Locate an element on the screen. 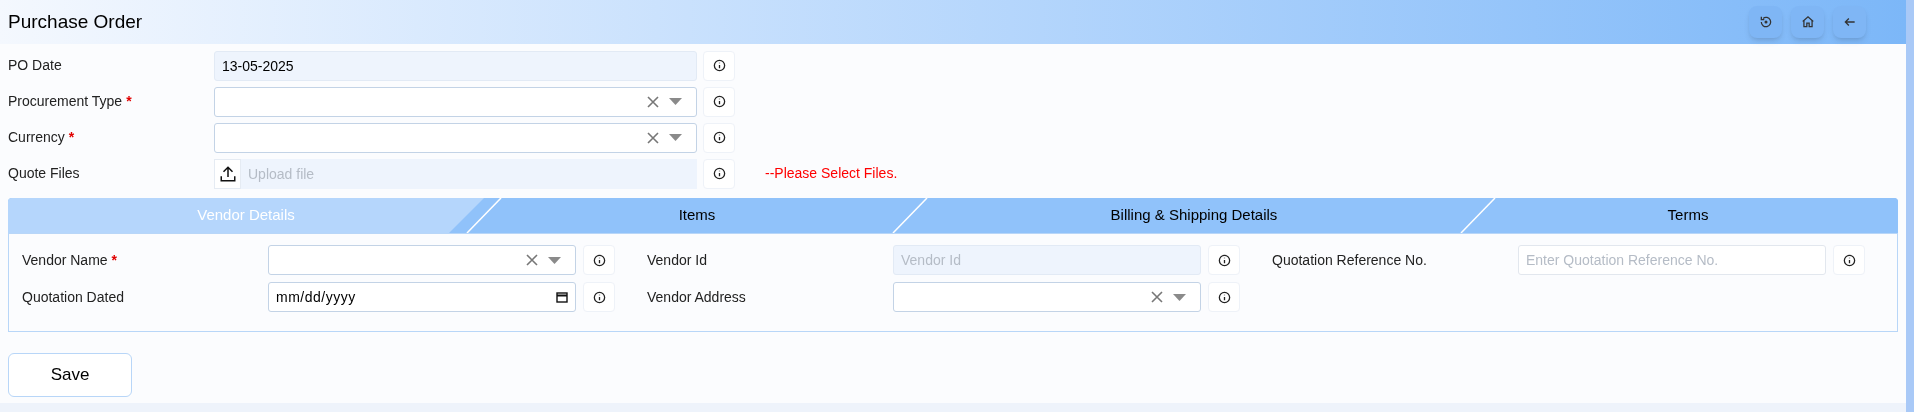 This screenshot has height=412, width=1914. date-field: mm/dd/yyyy is located at coordinates (422, 297).